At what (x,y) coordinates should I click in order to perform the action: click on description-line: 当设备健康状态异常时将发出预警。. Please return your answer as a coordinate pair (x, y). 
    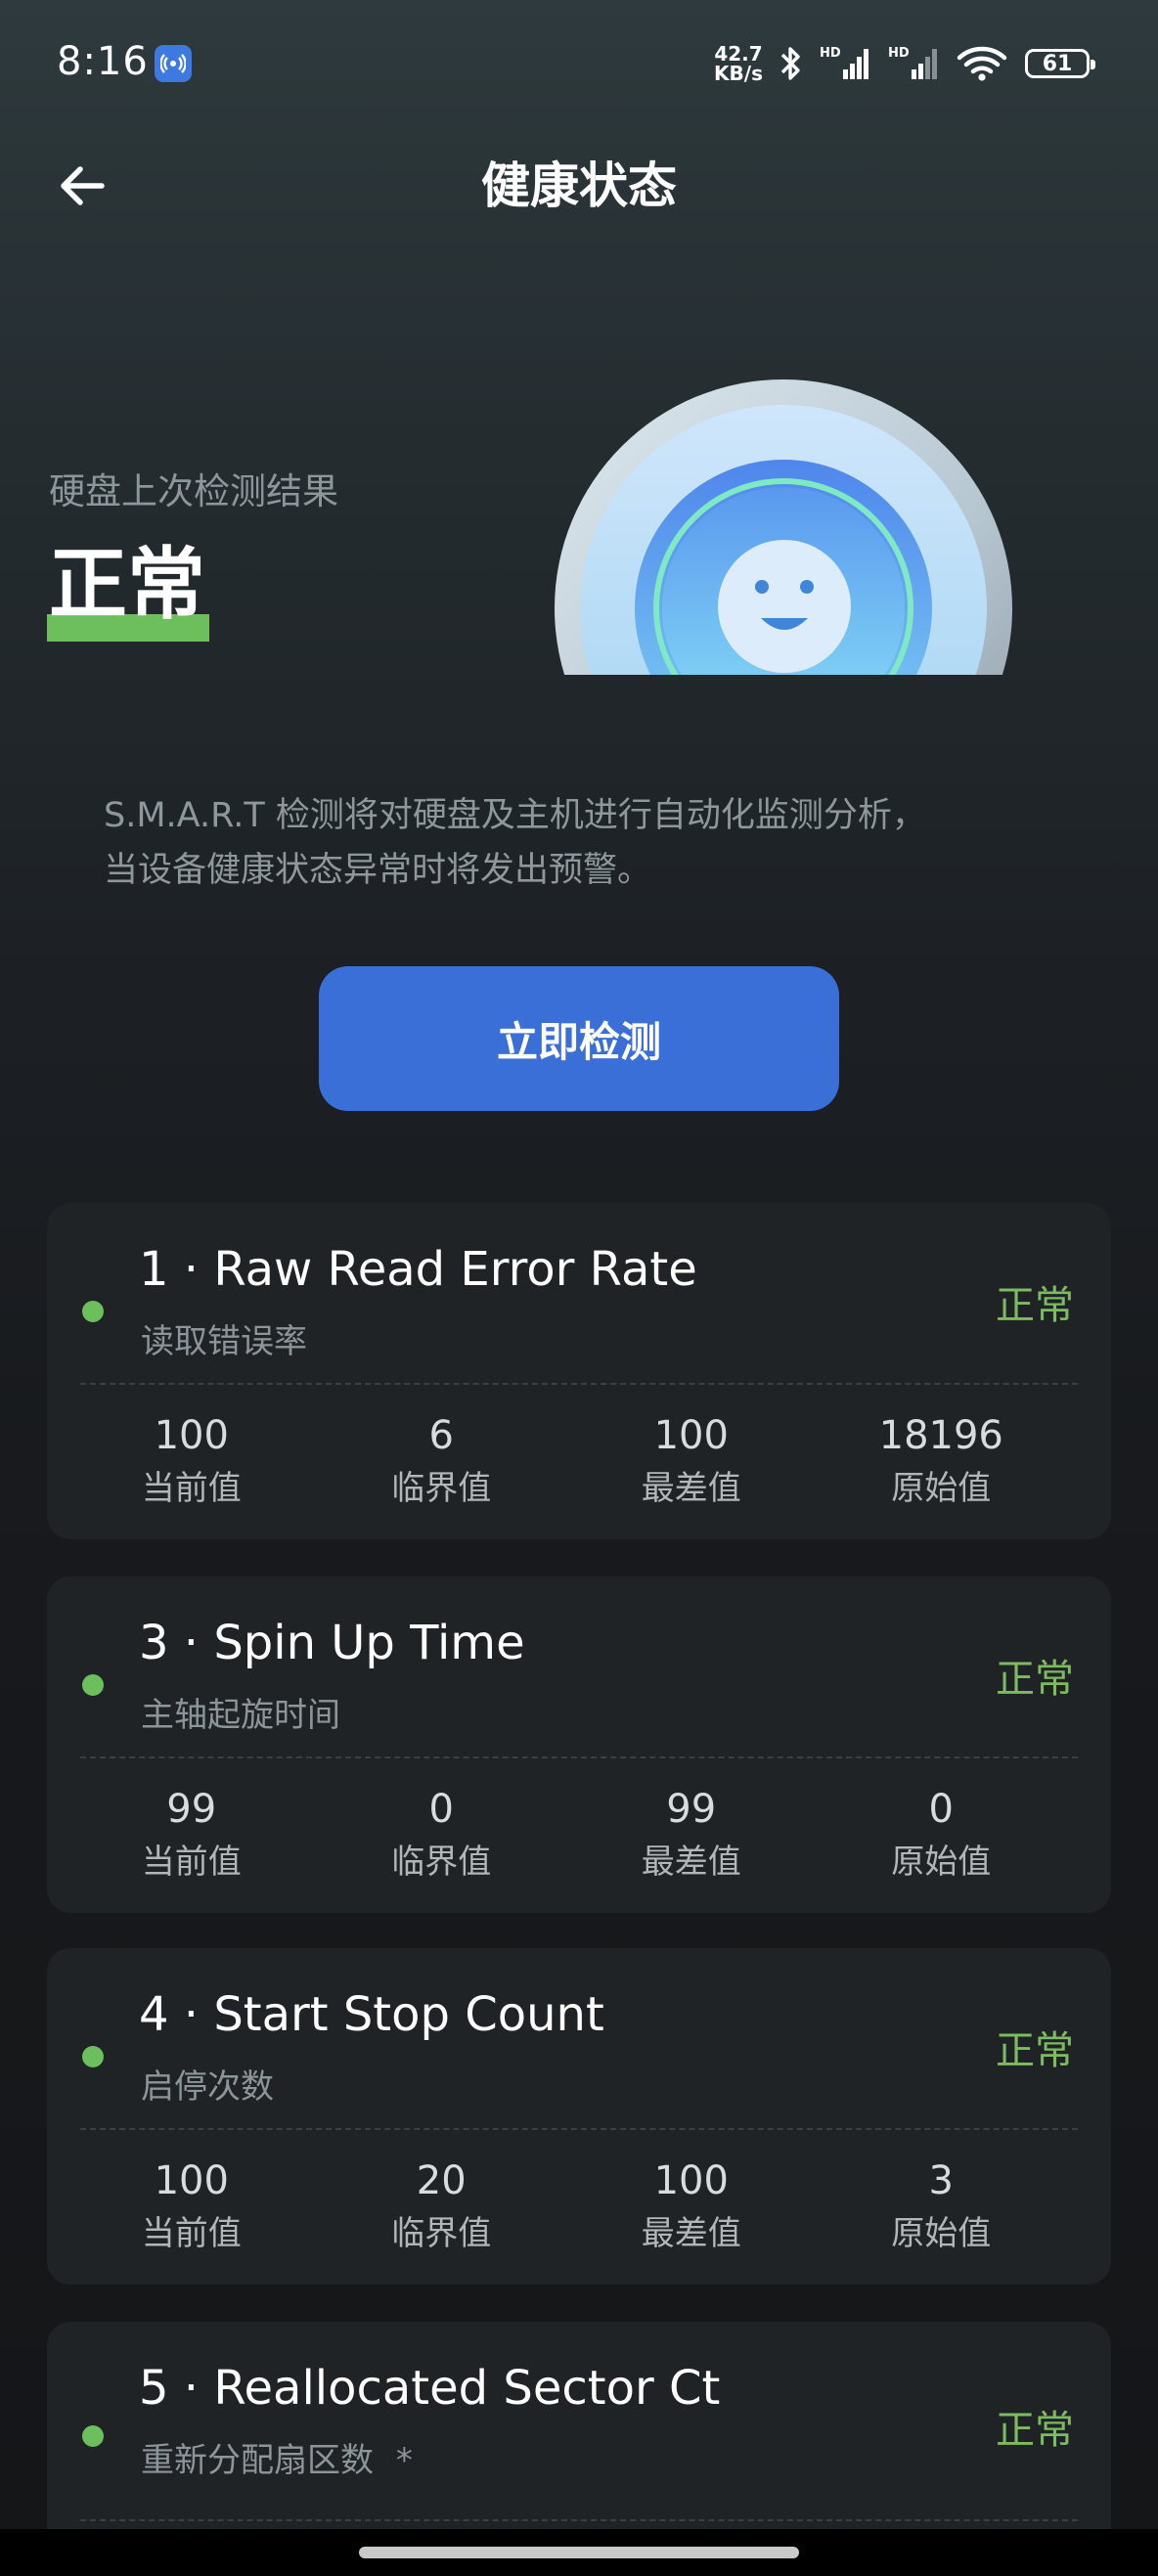
    Looking at the image, I should click on (378, 870).